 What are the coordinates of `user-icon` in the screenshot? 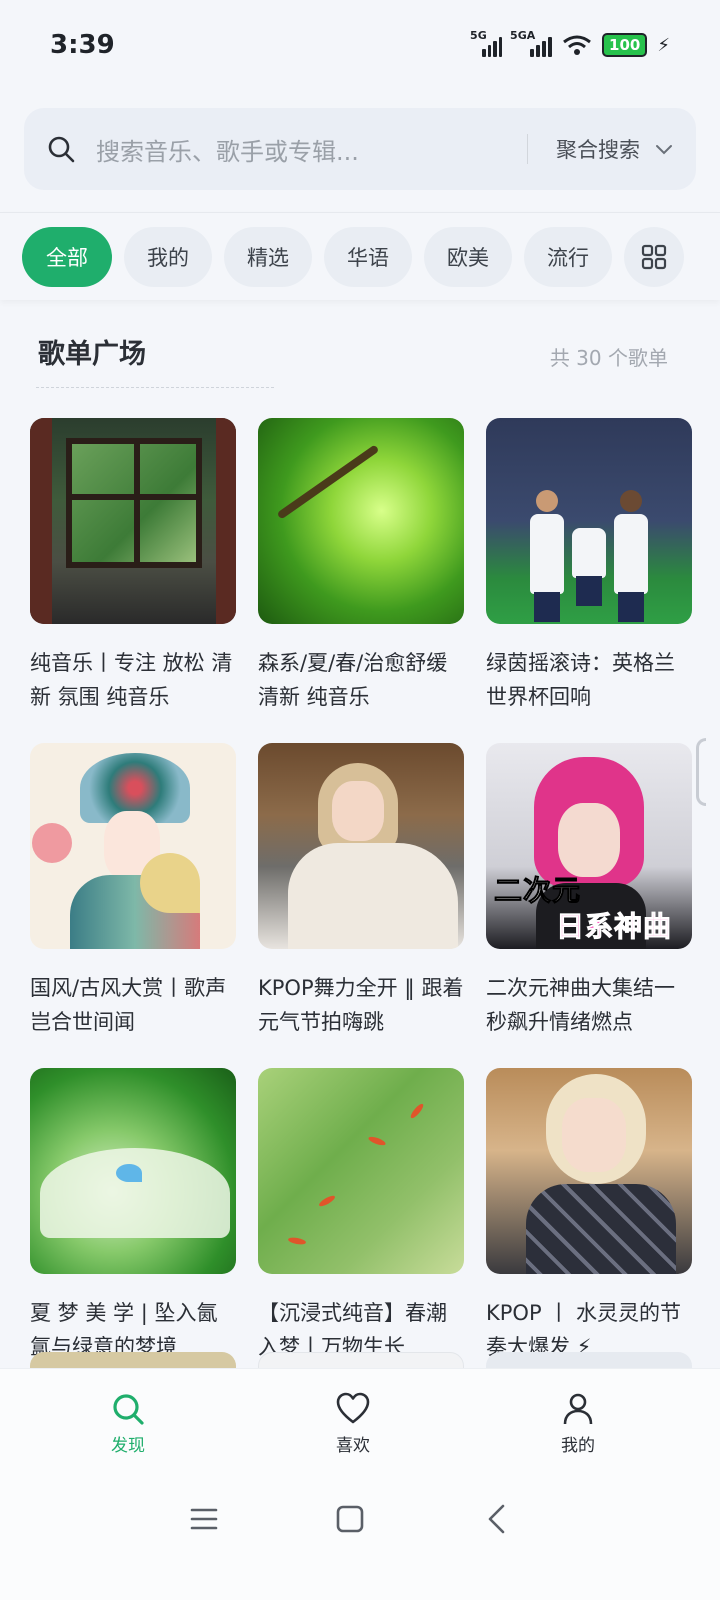 It's located at (578, 1409).